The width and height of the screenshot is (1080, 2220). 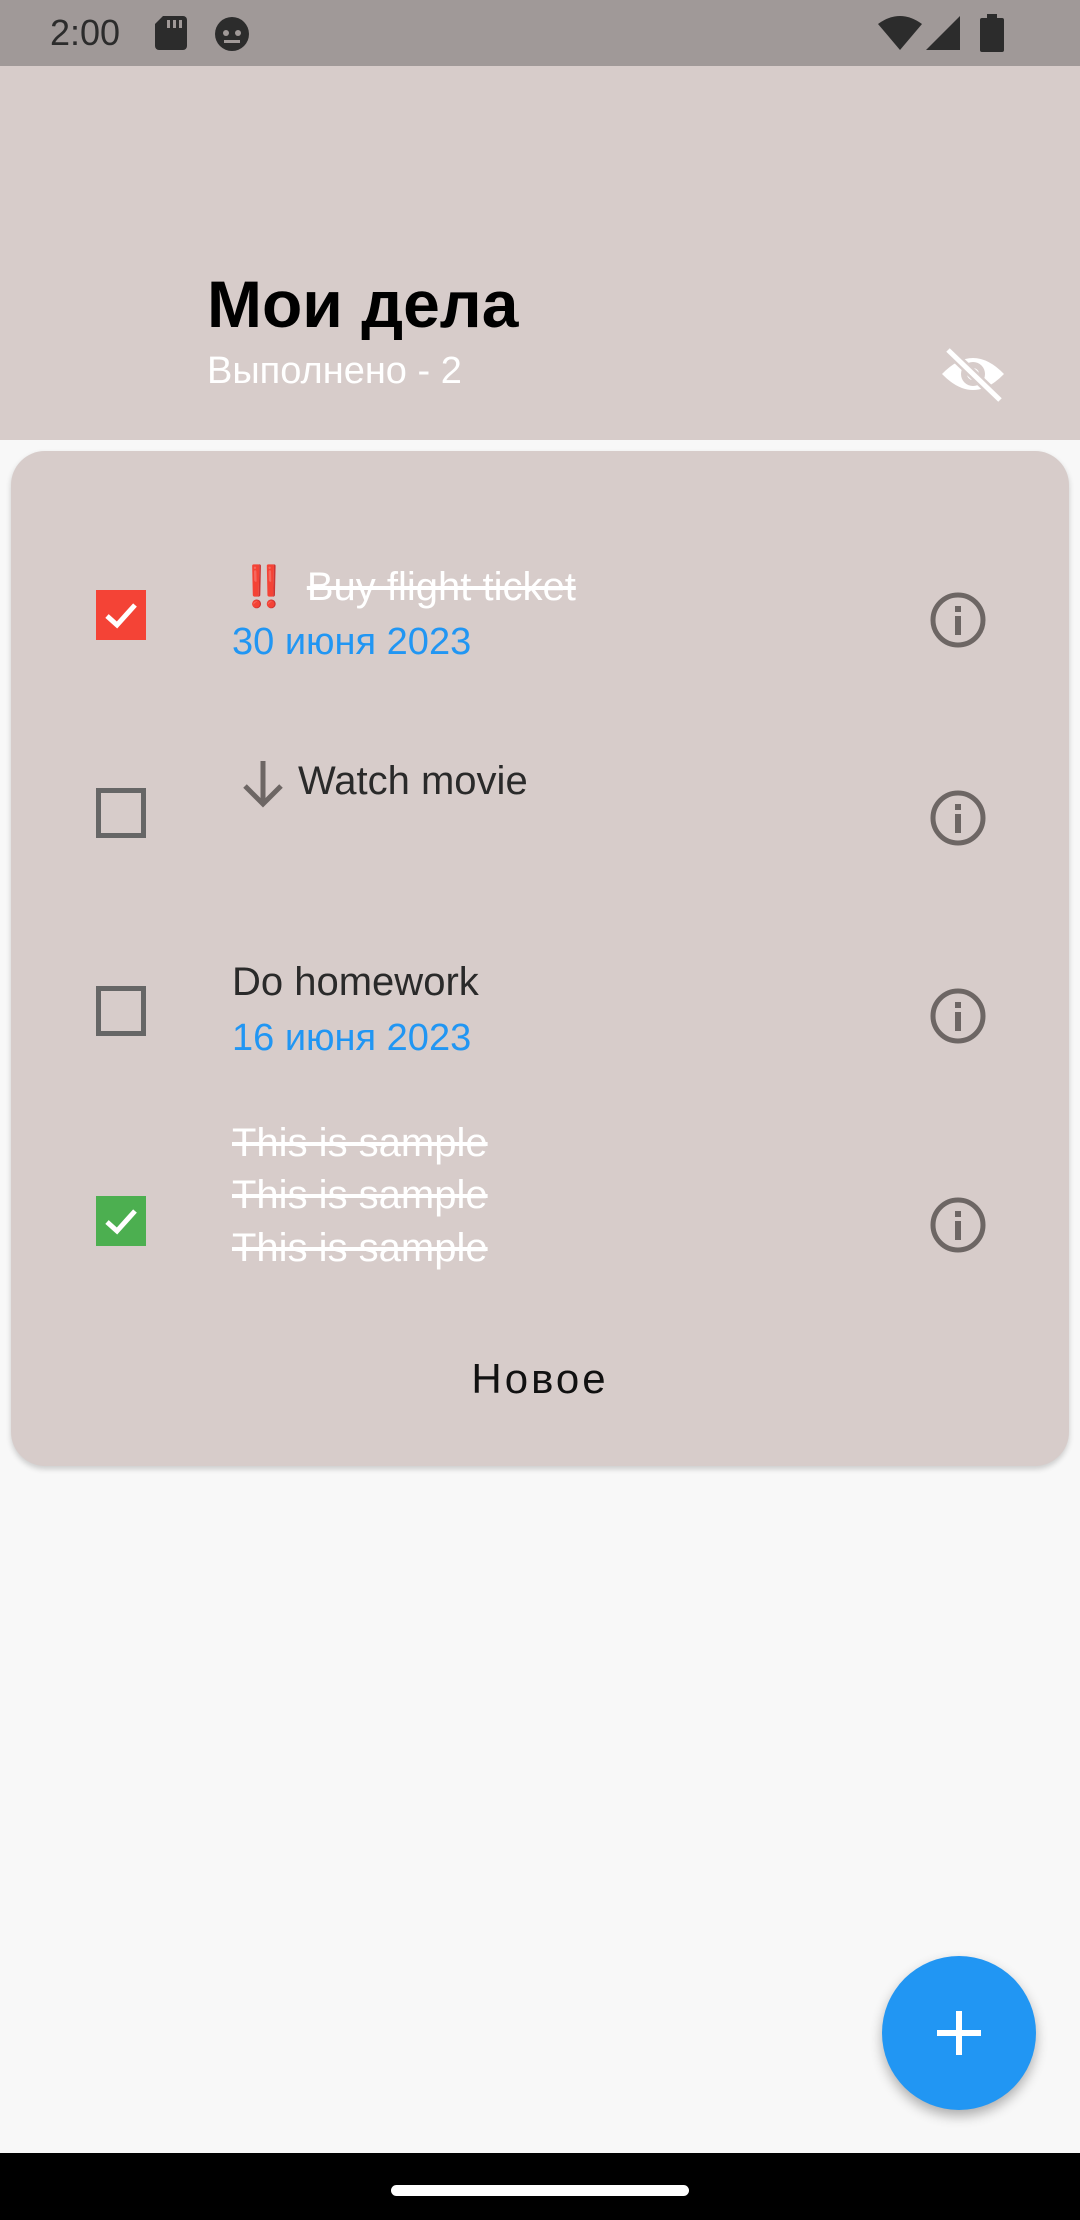 What do you see at coordinates (85, 32) in the screenshot?
I see `status-time: 2:00` at bounding box center [85, 32].